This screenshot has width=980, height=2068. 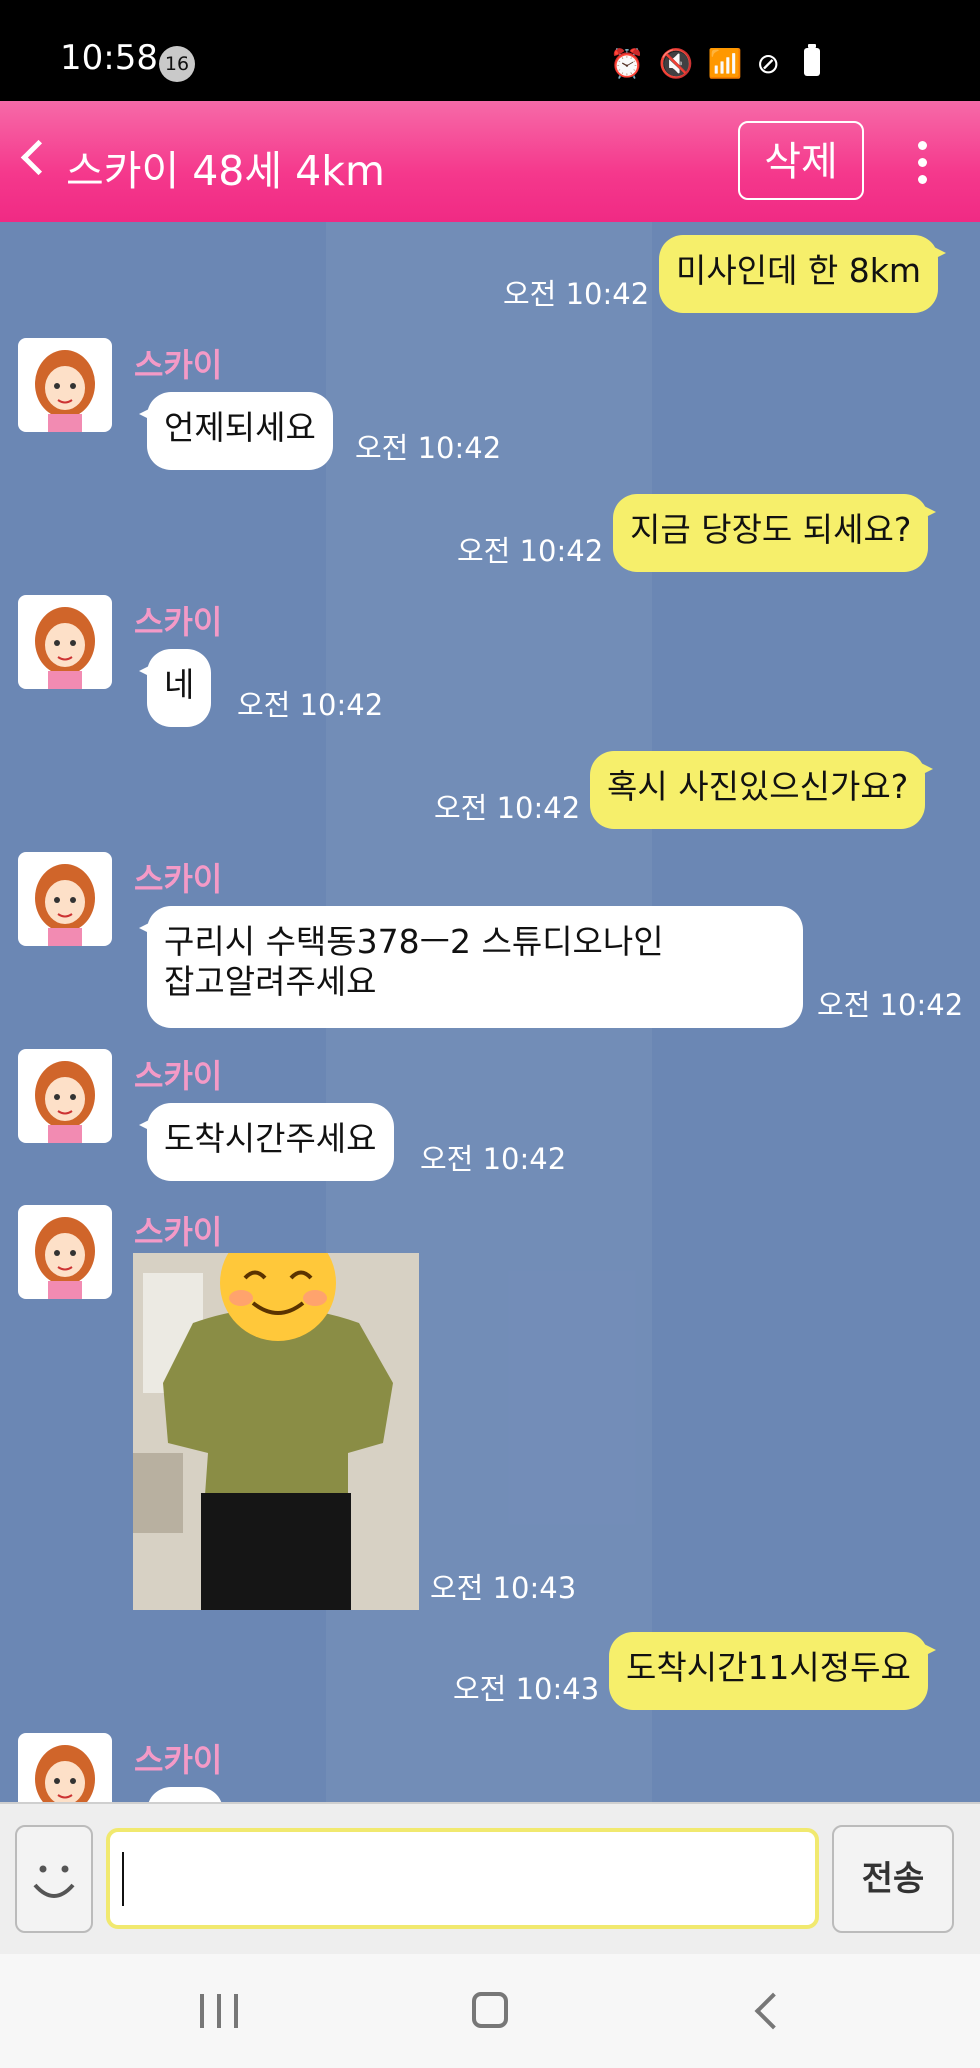 I want to click on message-bubble-received: 도착시간주세요, so click(x=266, y=1142).